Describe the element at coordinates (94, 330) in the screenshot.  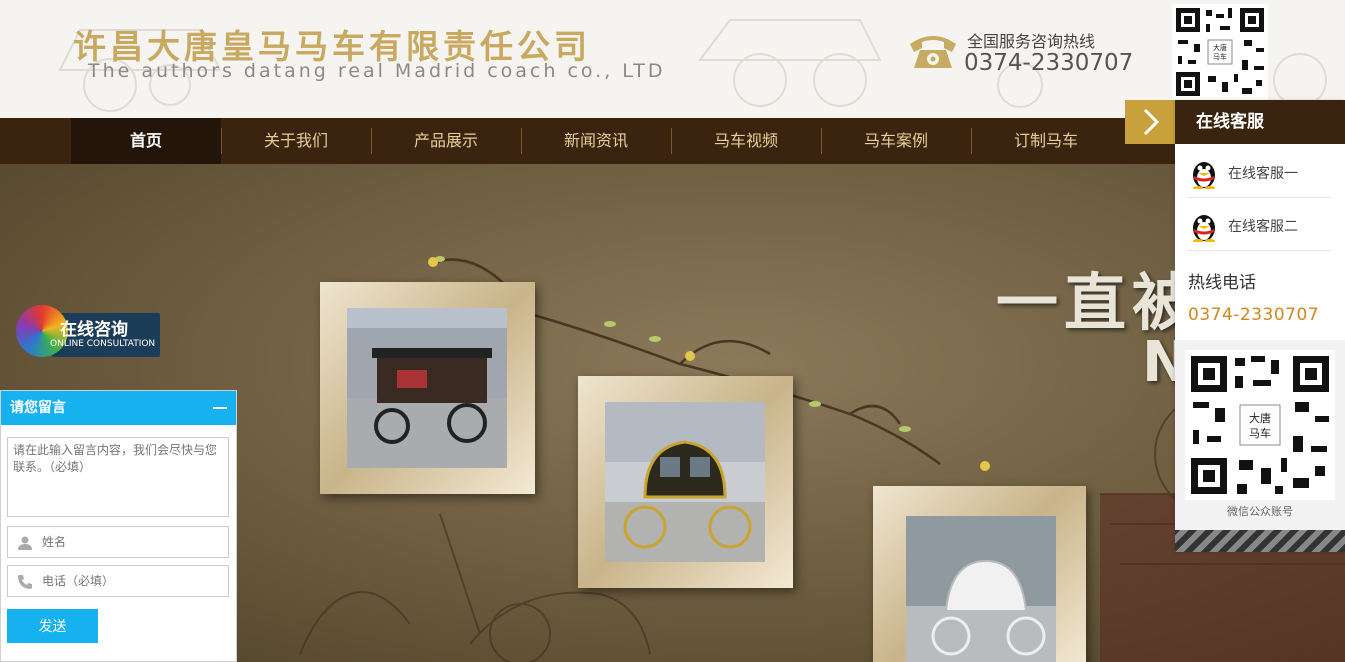
I see `consult-label-cn: 在线咨询` at that location.